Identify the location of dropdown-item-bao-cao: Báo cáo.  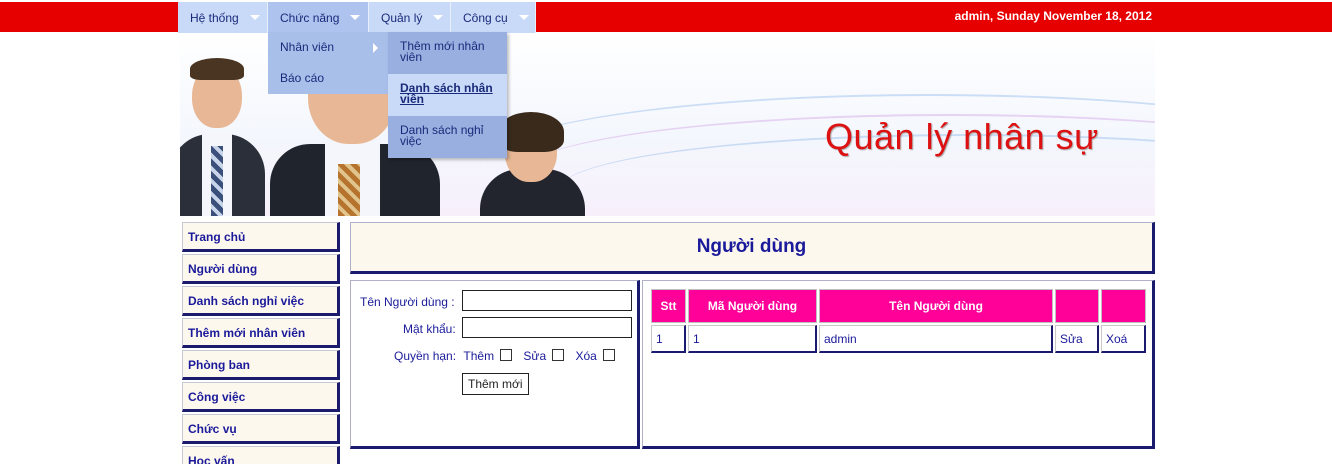
(328, 78).